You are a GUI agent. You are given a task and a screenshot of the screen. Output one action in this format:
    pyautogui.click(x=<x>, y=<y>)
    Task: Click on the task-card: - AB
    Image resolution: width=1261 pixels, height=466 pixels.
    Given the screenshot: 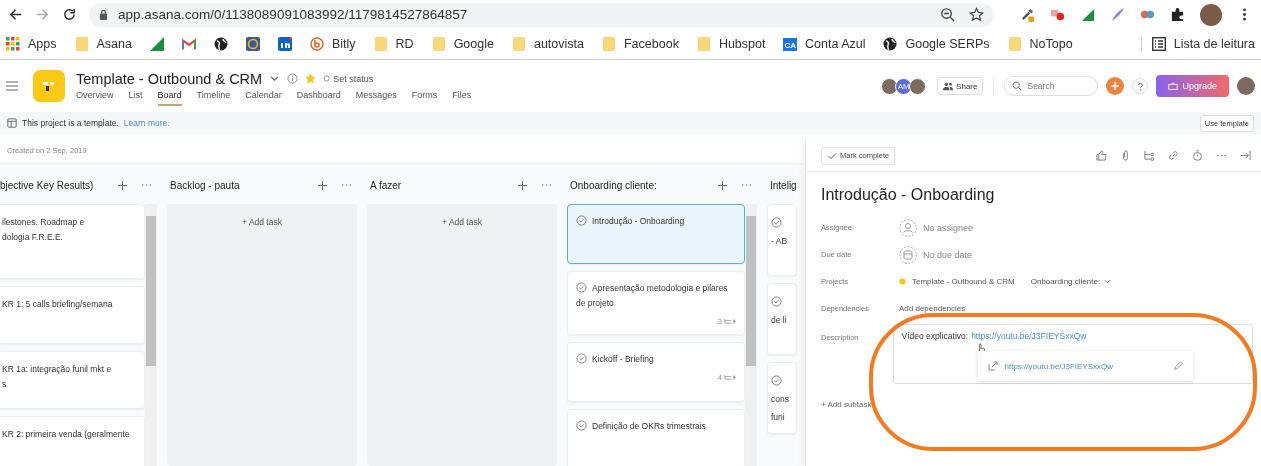 What is the action you would take?
    pyautogui.click(x=782, y=240)
    